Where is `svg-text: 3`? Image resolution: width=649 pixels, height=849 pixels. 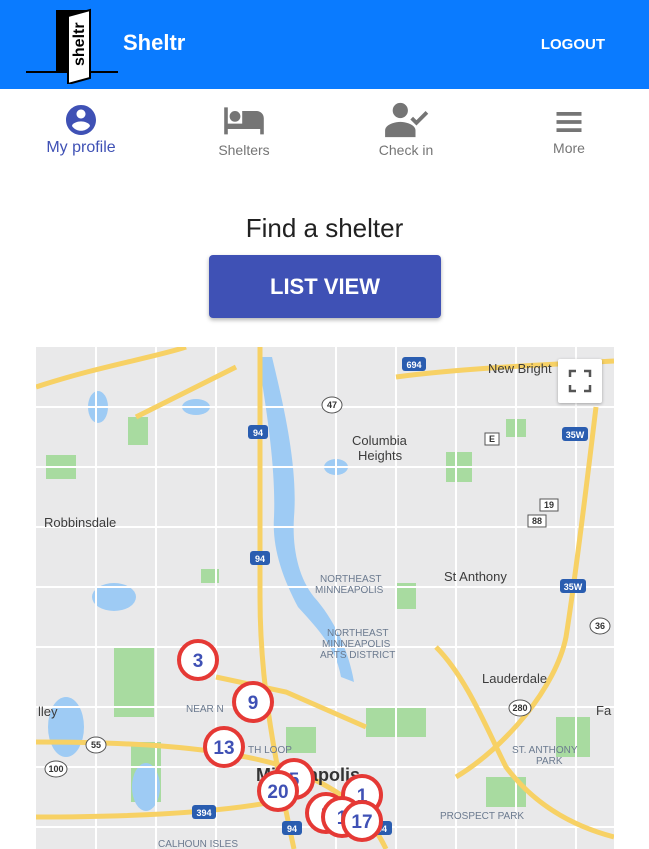
svg-text: 3 is located at coordinates (198, 661).